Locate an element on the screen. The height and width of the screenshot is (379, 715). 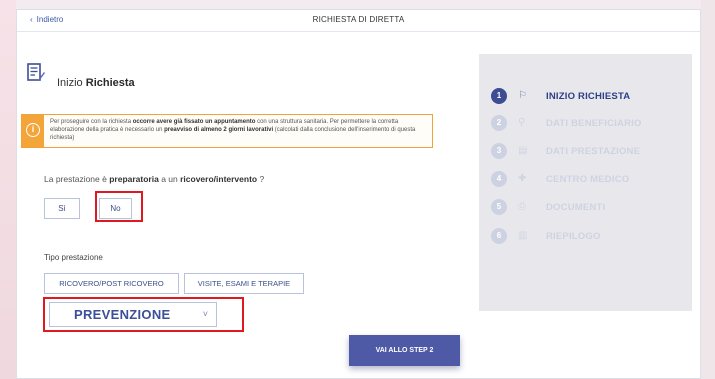
question-part-4: ricovero/intervento is located at coordinates (219, 179).